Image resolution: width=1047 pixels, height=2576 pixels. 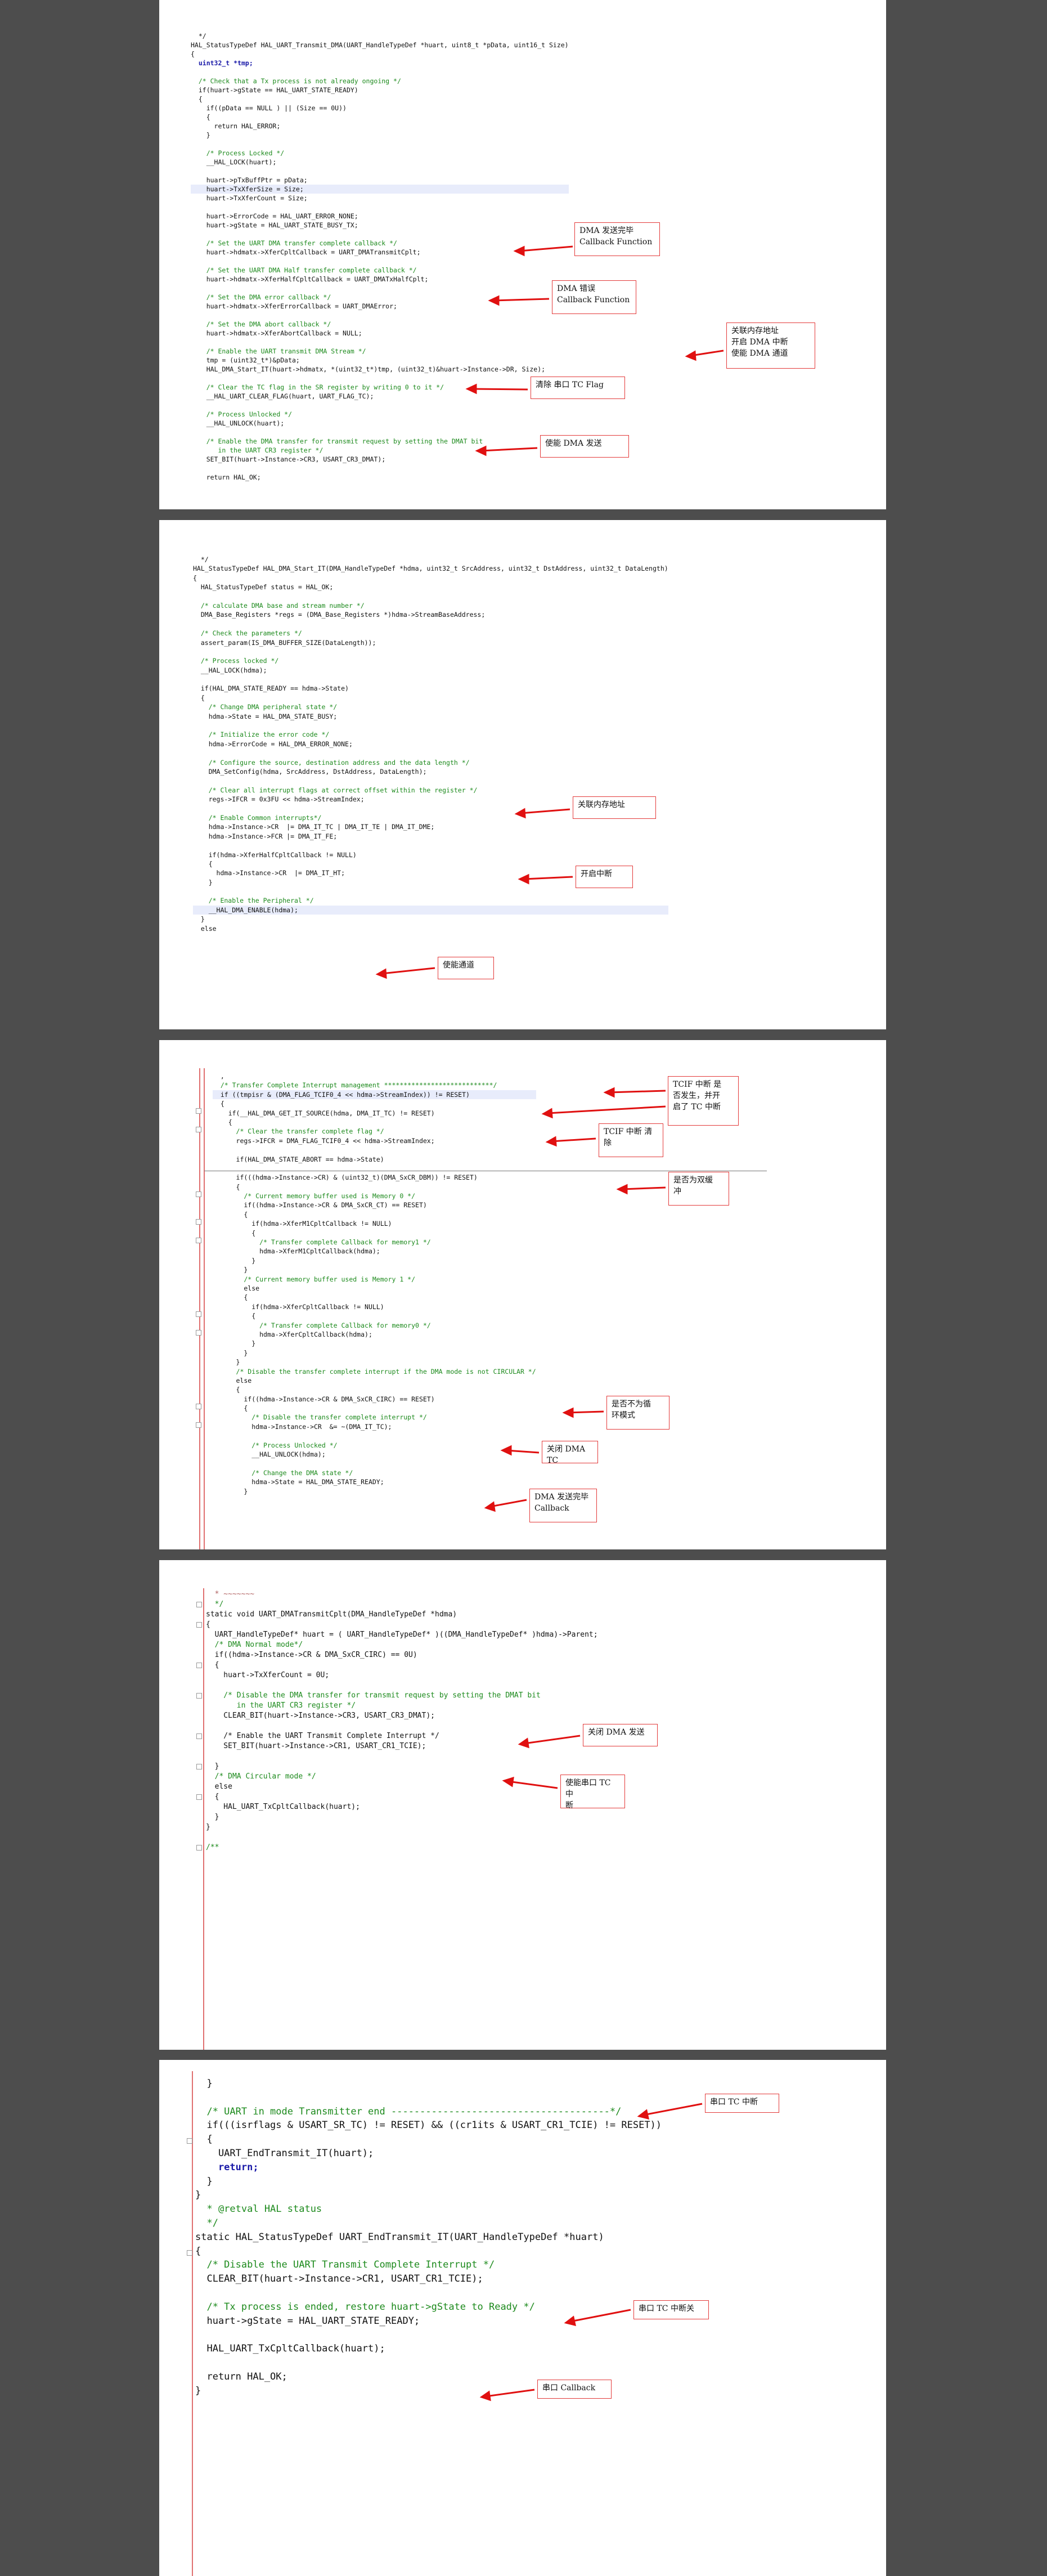 I want to click on code-line: * ~~~~~~~, so click(x=230, y=1594).